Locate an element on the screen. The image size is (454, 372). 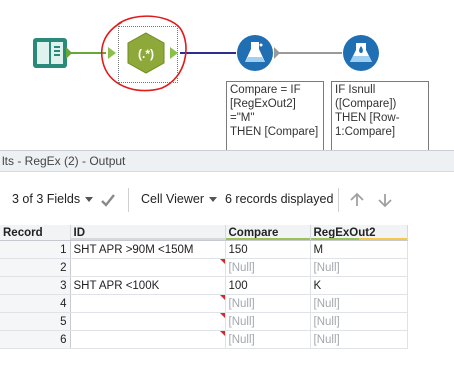
arrow-up-icon is located at coordinates (357, 200).